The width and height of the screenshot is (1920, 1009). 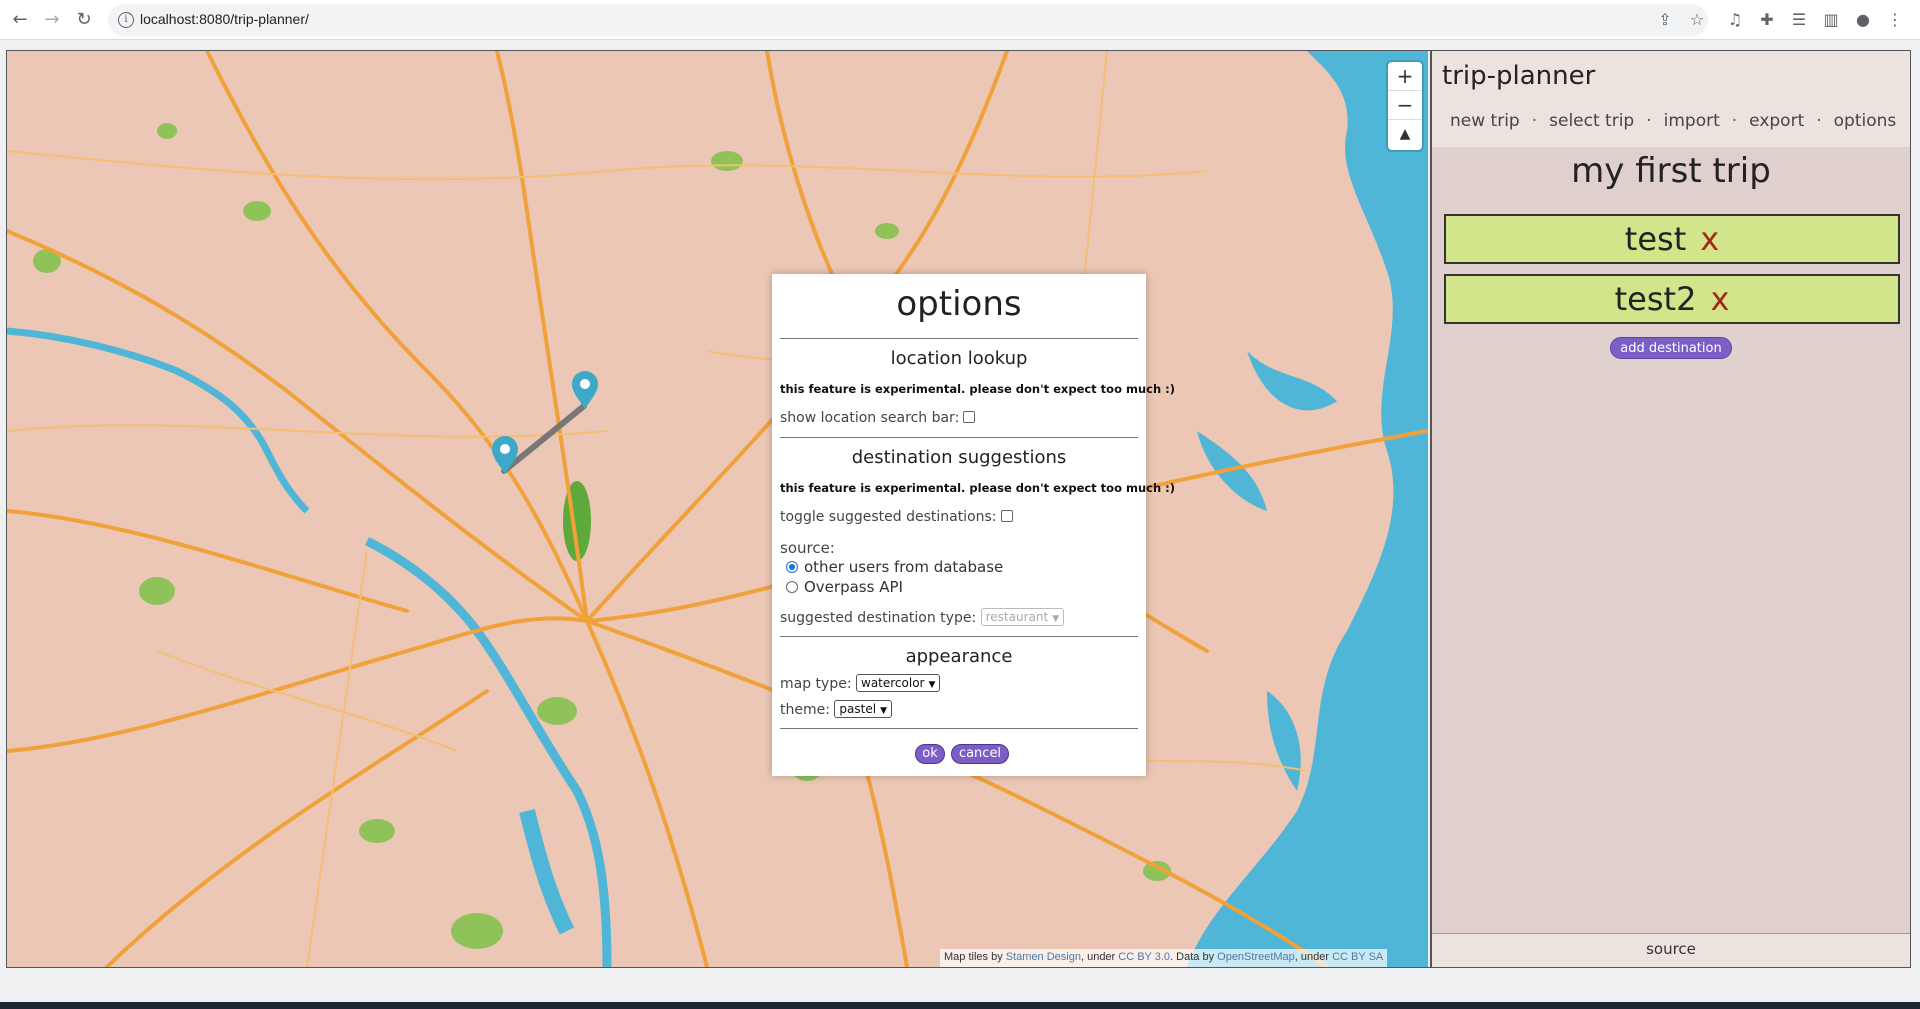 I want to click on source-option-overpass: Overpass API, so click(x=841, y=587).